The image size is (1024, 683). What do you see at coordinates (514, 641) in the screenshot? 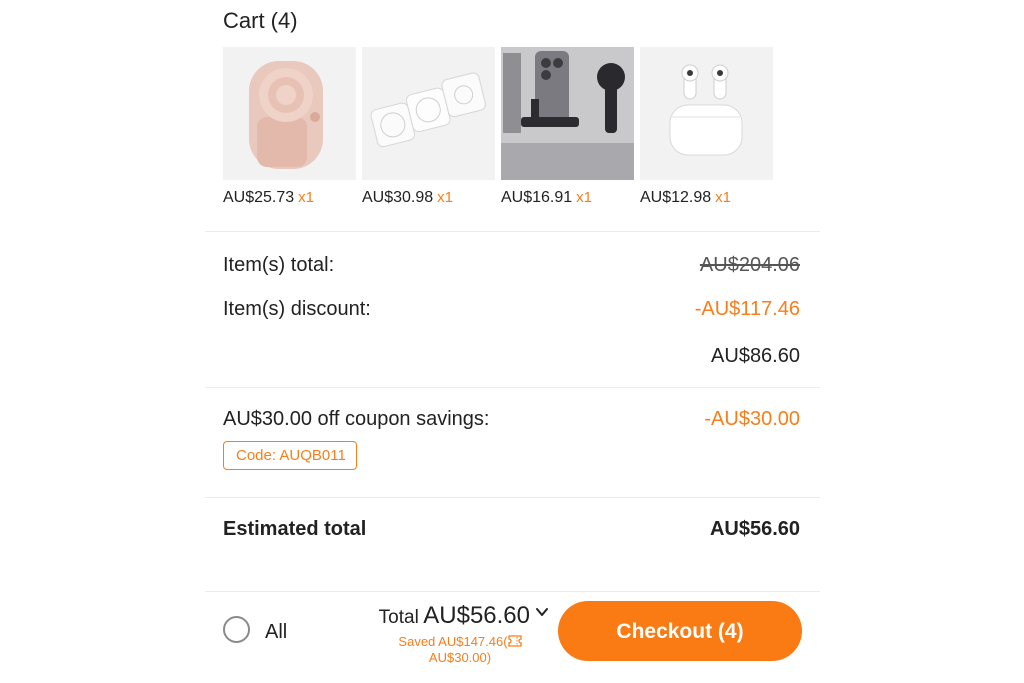
I see `coupon-ticket-icon` at bounding box center [514, 641].